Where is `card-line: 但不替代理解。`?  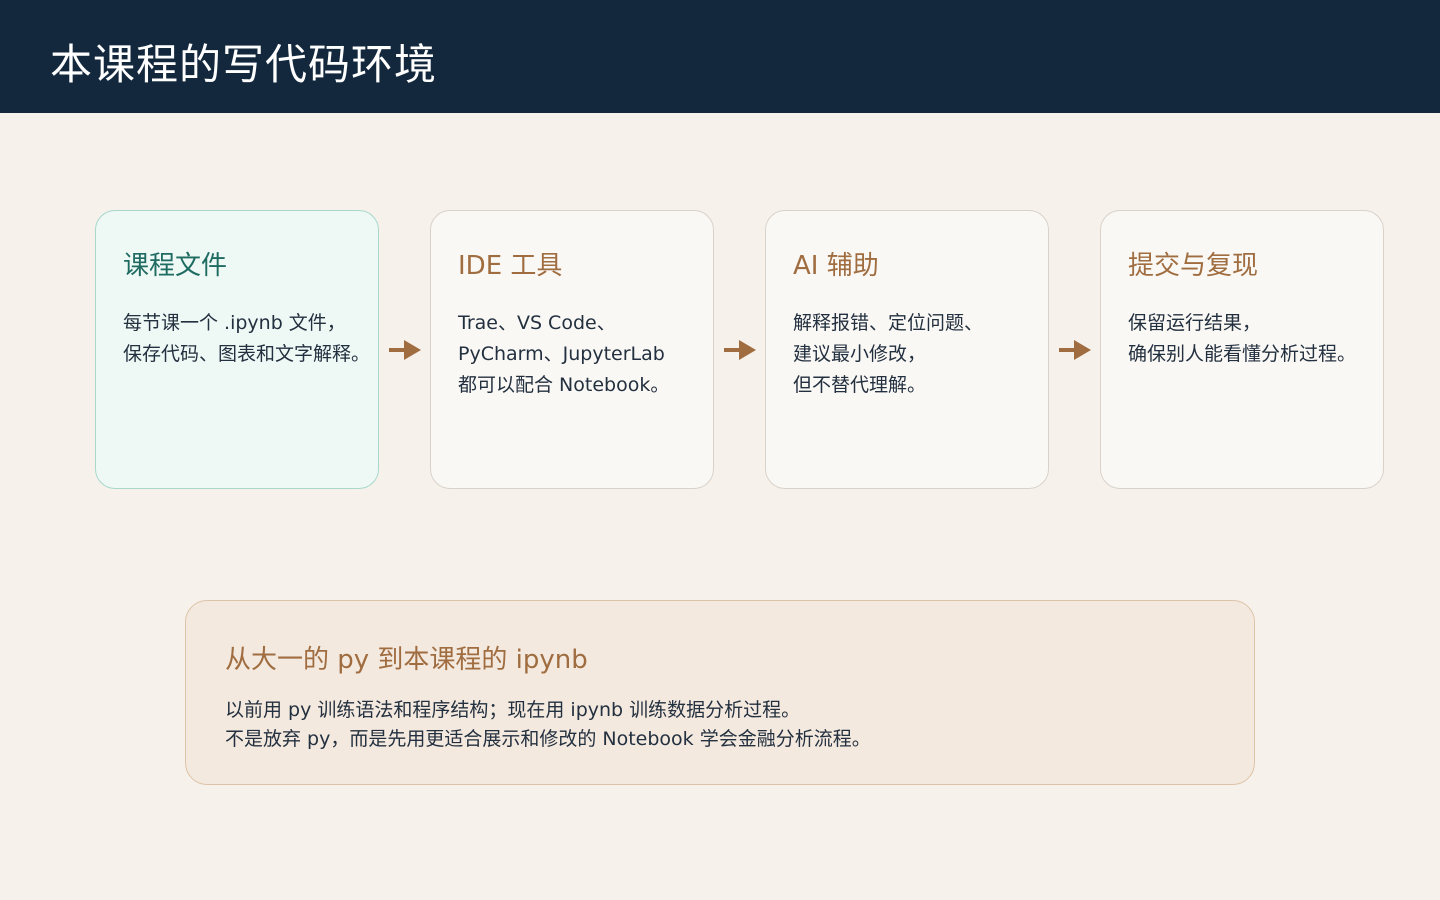
card-line: 但不替代理解。 is located at coordinates (860, 385).